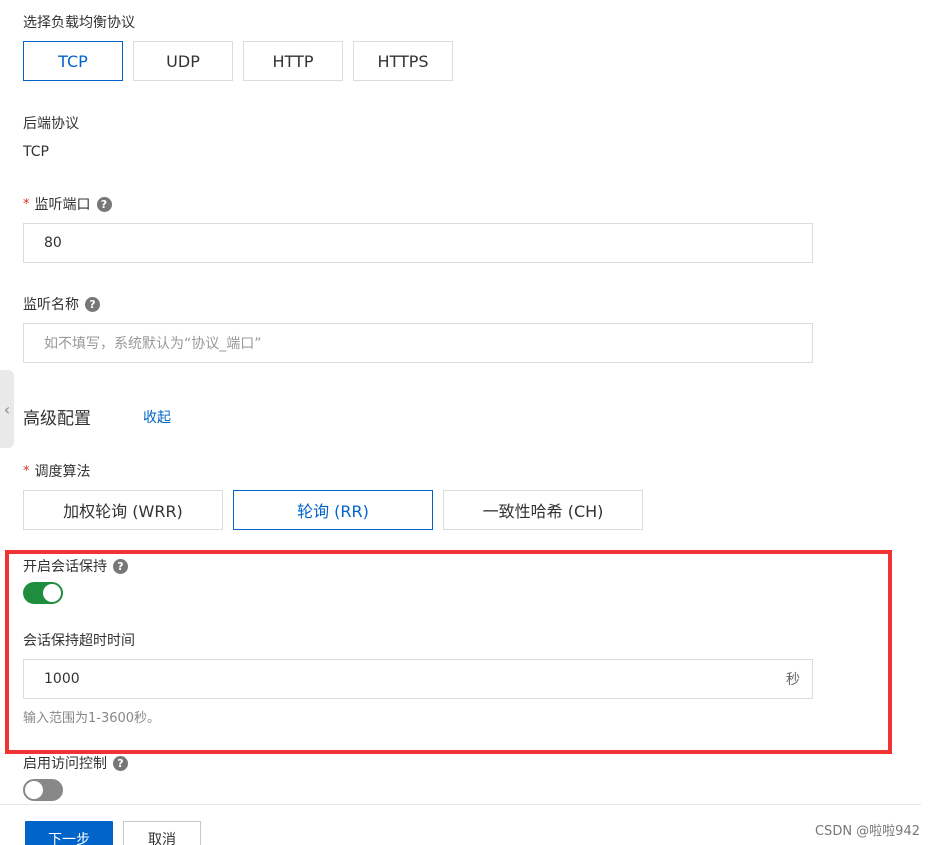 This screenshot has height=845, width=935. I want to click on scheduler-option-wrr: 加权轮询 (WRR), so click(123, 510).